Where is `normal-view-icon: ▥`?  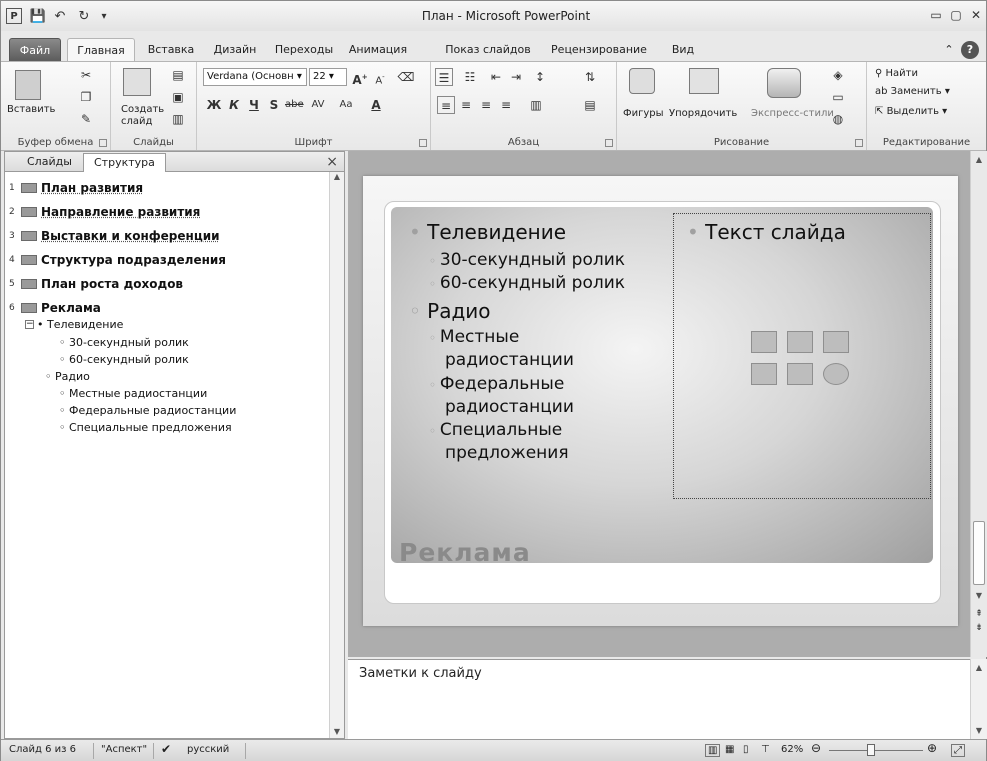
normal-view-icon: ▥ is located at coordinates (713, 750).